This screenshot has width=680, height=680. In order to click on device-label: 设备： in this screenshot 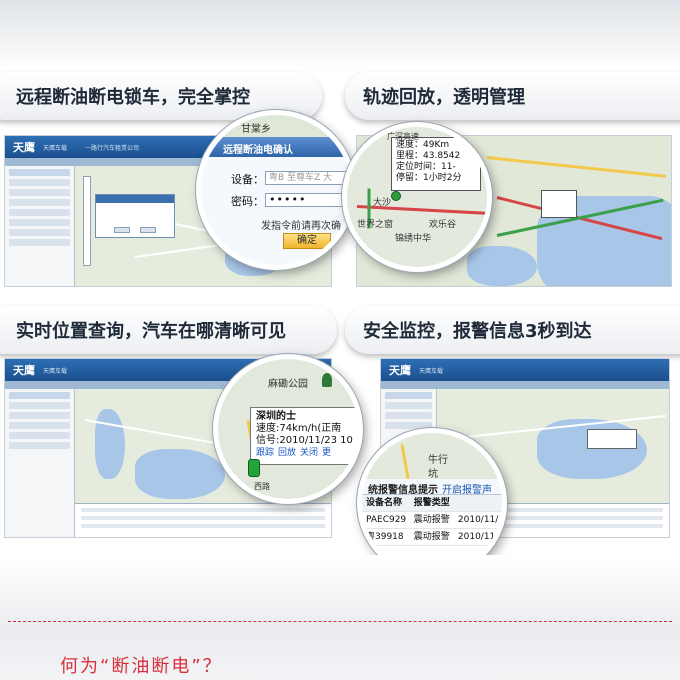, I will do `click(247, 179)`.